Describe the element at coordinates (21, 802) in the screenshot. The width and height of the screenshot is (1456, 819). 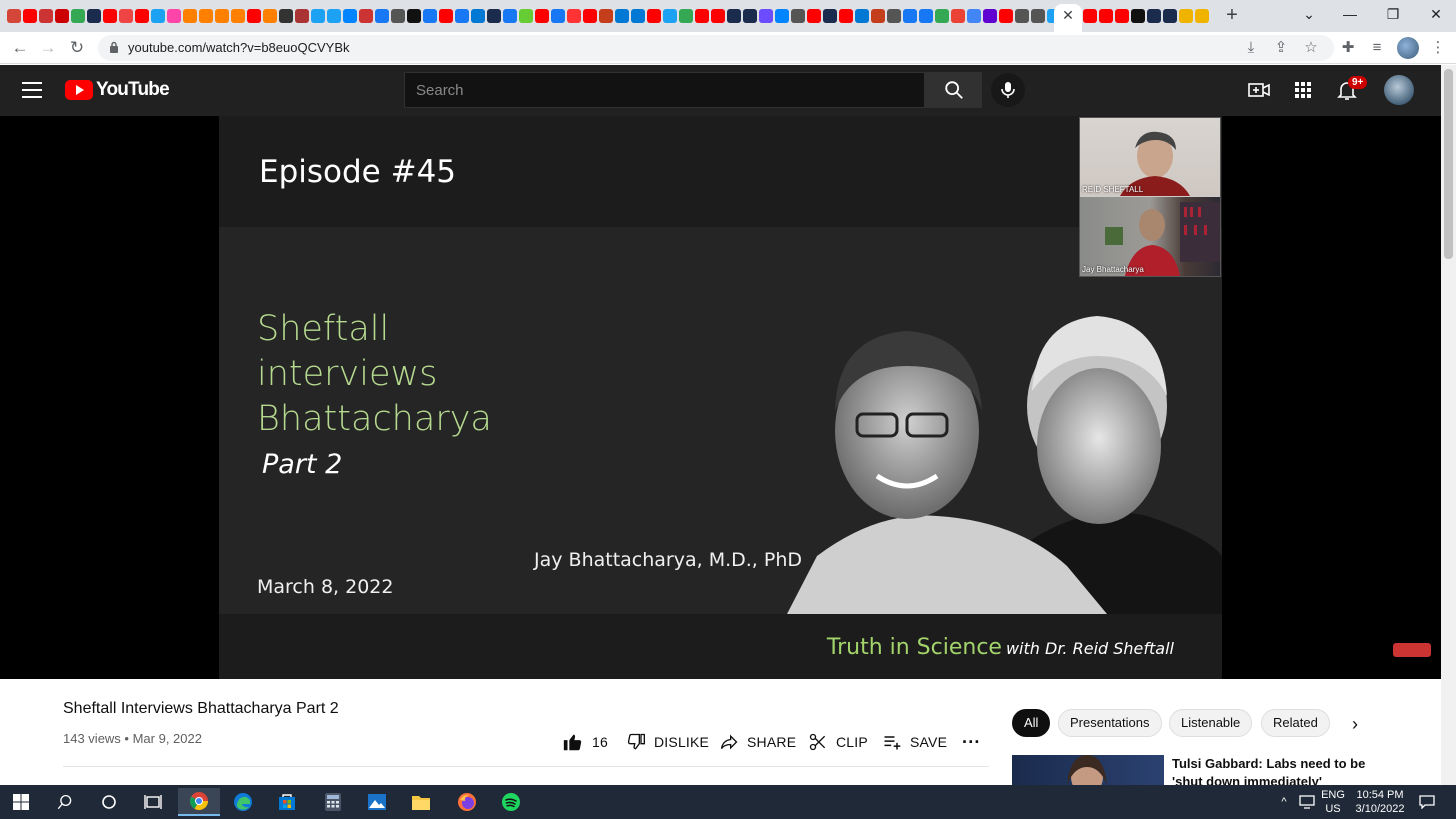
I see `start-windows-icon` at that location.